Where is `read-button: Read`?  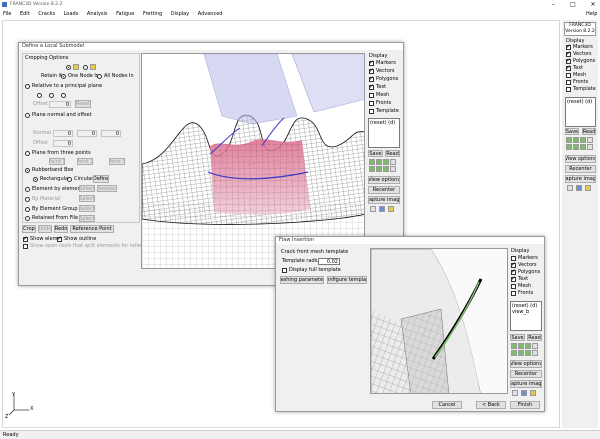 read-button: Read is located at coordinates (589, 131).